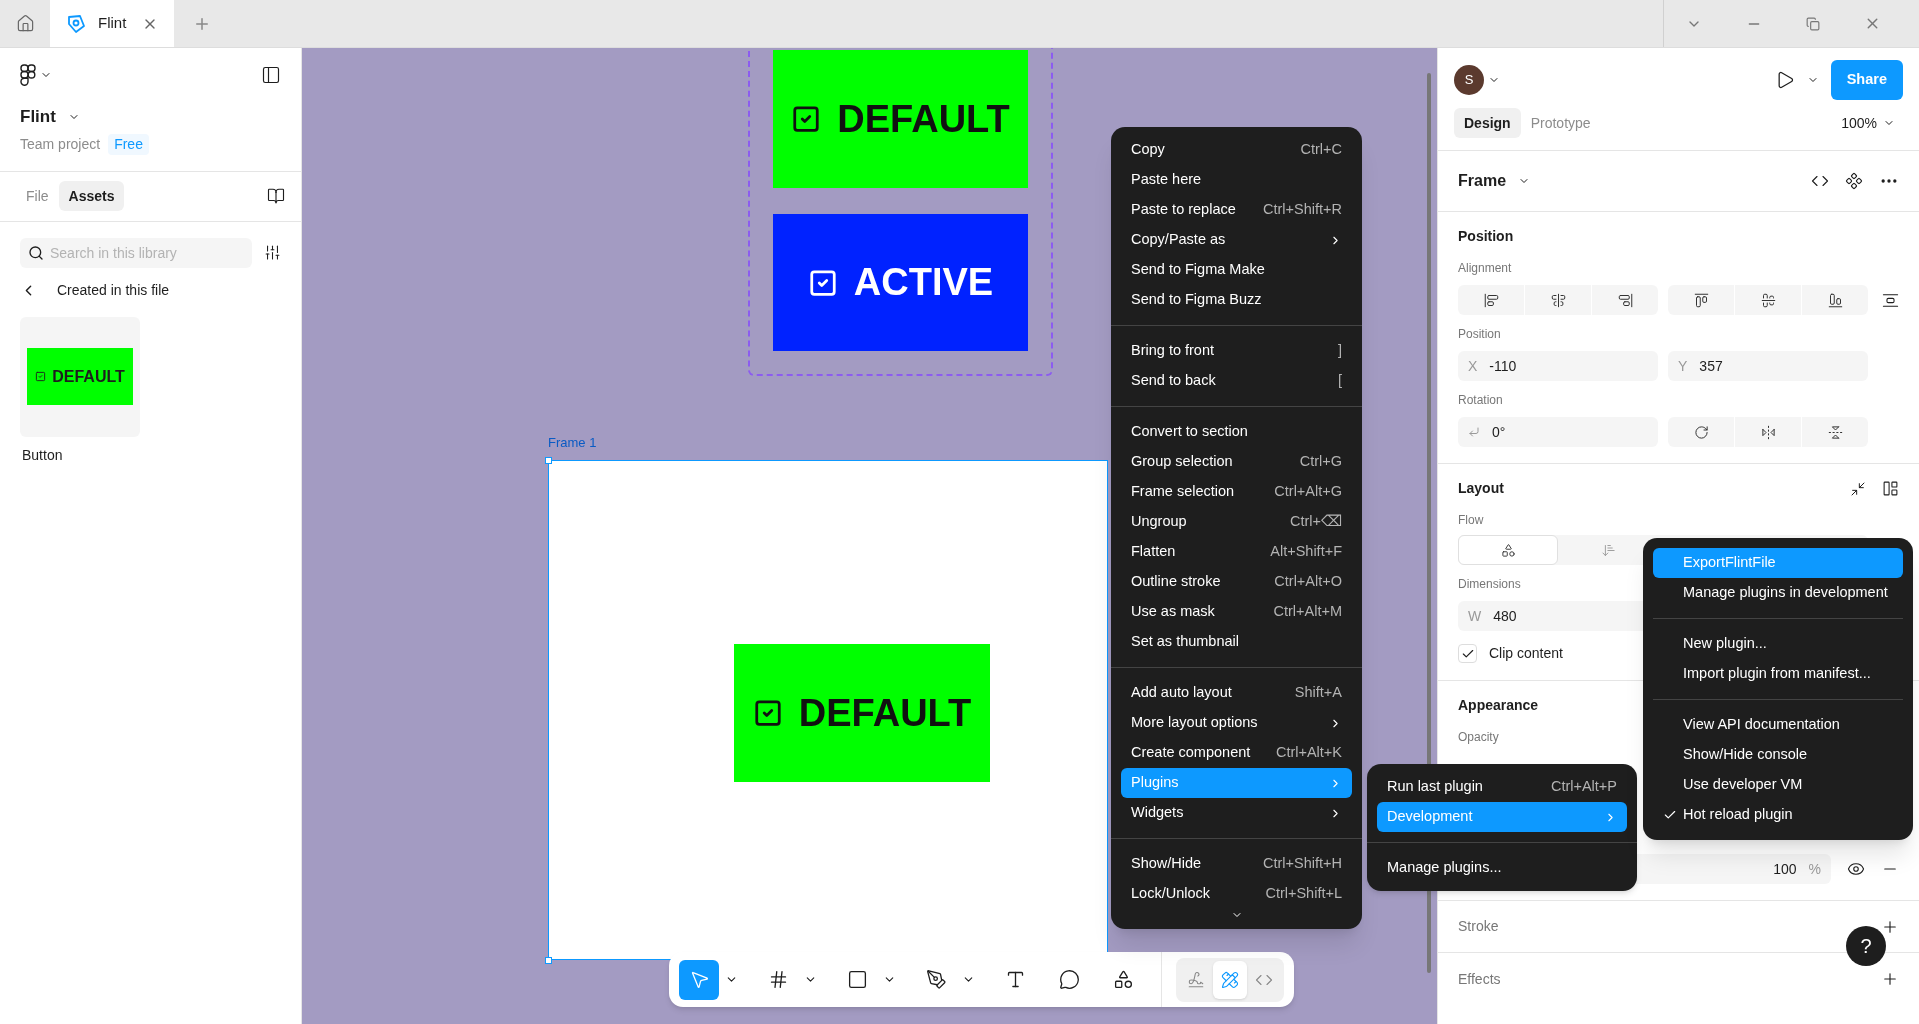 Image resolution: width=1919 pixels, height=1024 pixels. What do you see at coordinates (1778, 755) in the screenshot?
I see `menu-item: Show/Hide console` at bounding box center [1778, 755].